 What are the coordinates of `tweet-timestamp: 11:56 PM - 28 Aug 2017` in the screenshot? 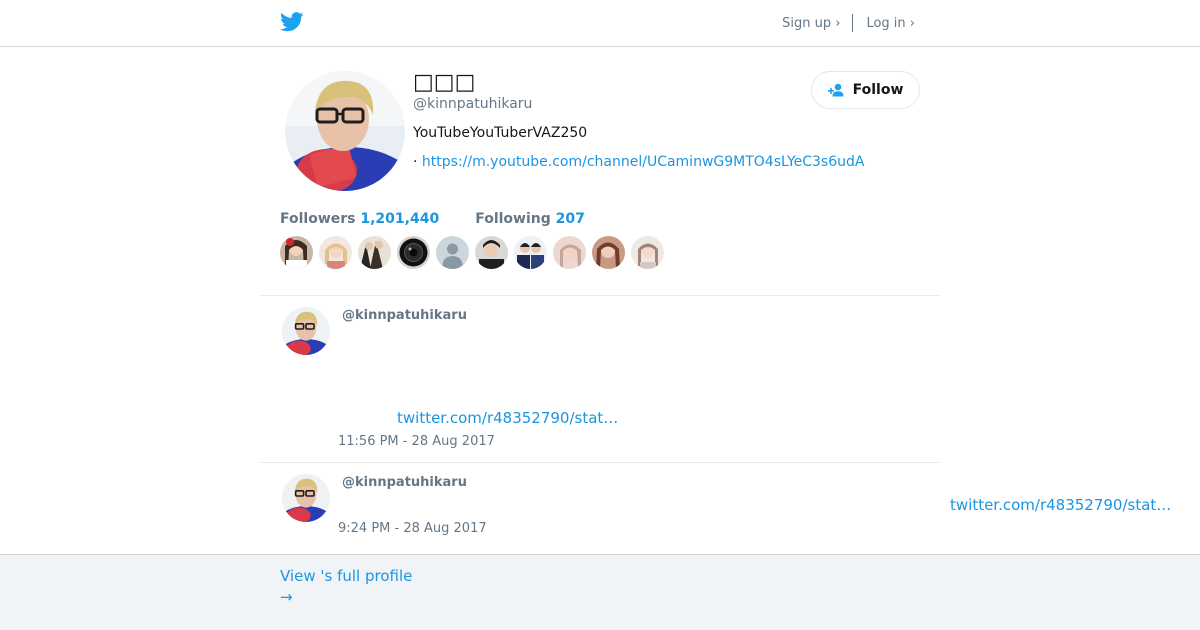 It's located at (416, 441).